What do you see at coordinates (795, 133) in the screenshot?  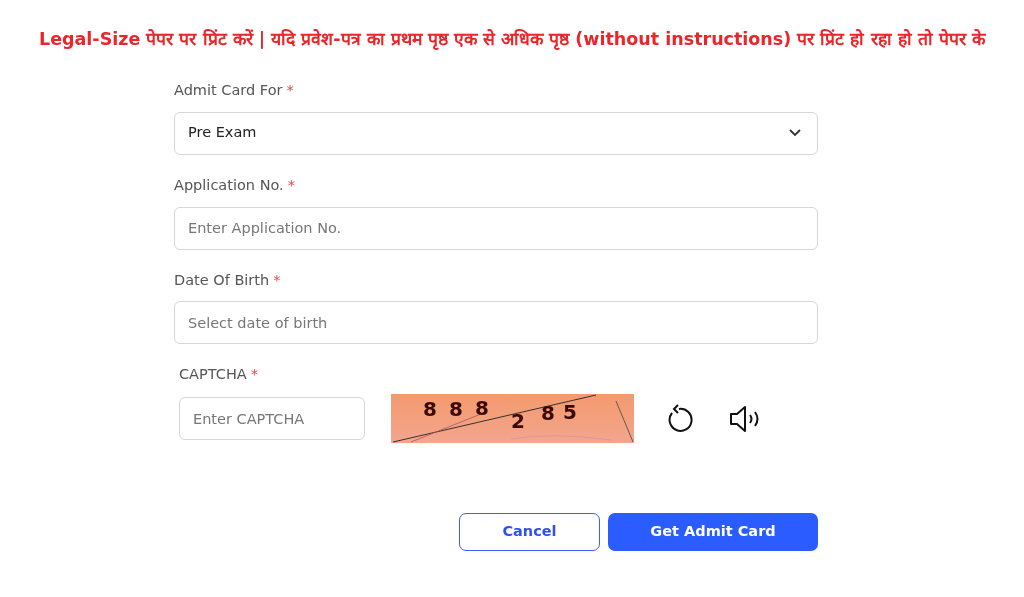 I see `chevron-down-icon` at bounding box center [795, 133].